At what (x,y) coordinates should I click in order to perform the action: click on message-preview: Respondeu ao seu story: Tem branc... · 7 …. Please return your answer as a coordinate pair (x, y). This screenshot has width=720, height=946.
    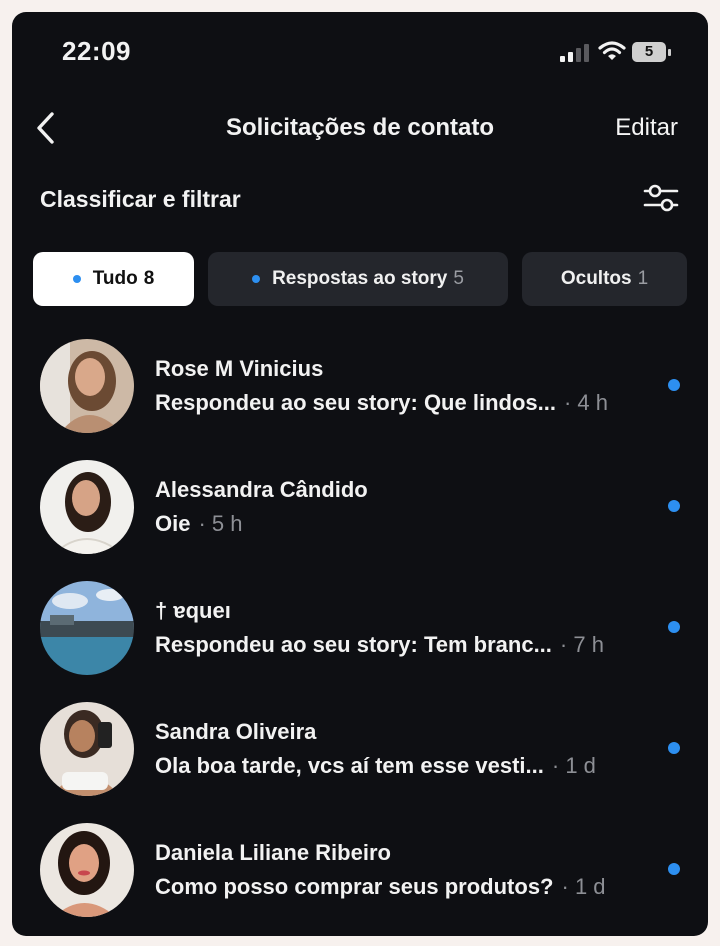
    Looking at the image, I should click on (379, 644).